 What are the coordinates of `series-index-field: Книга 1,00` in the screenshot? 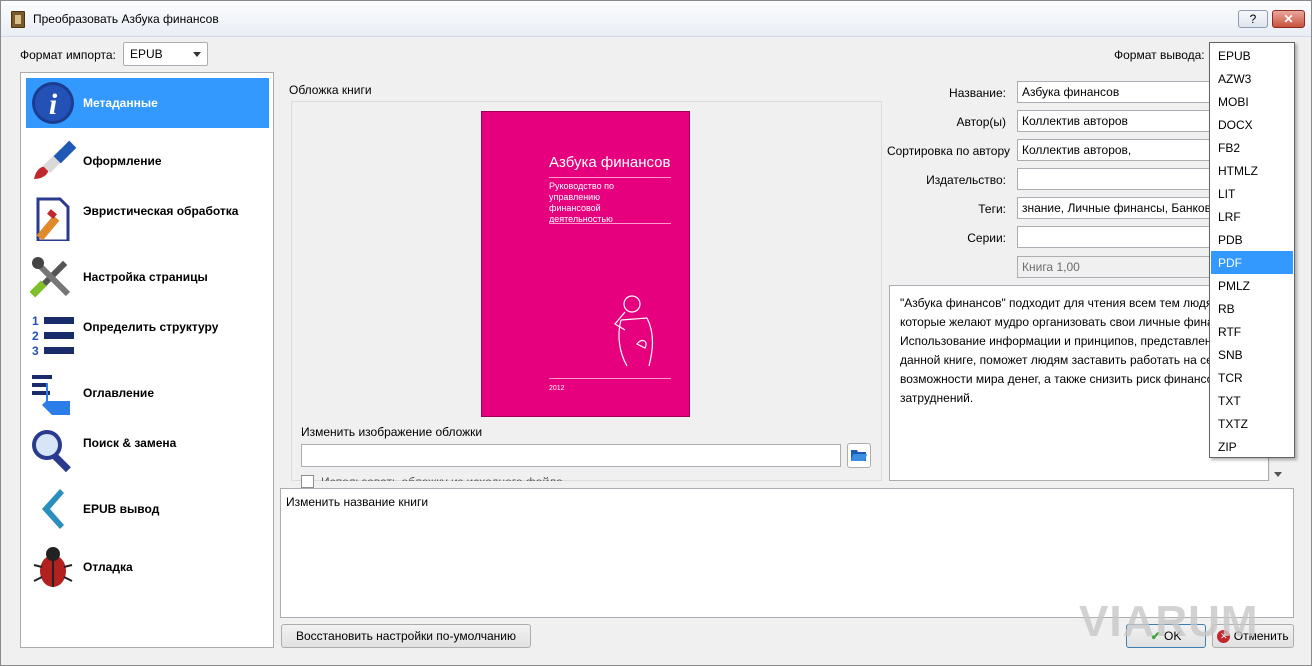 It's located at (1115, 267).